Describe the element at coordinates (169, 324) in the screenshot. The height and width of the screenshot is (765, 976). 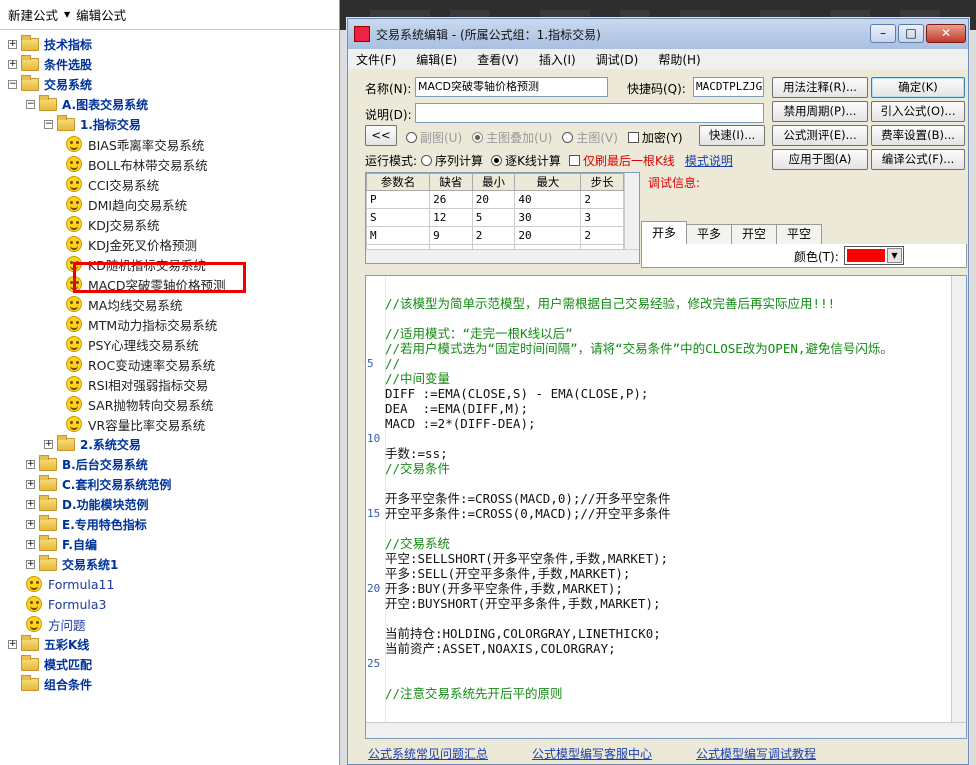
I see `tree-item: MTM动力指标交易系统` at that location.